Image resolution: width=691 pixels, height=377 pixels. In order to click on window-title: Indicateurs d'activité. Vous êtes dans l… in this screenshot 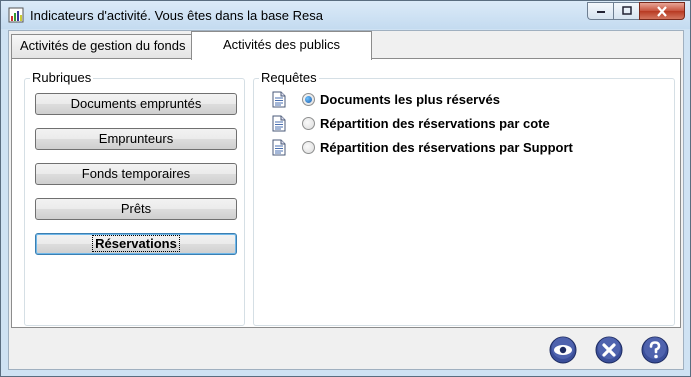, I will do `click(176, 15)`.